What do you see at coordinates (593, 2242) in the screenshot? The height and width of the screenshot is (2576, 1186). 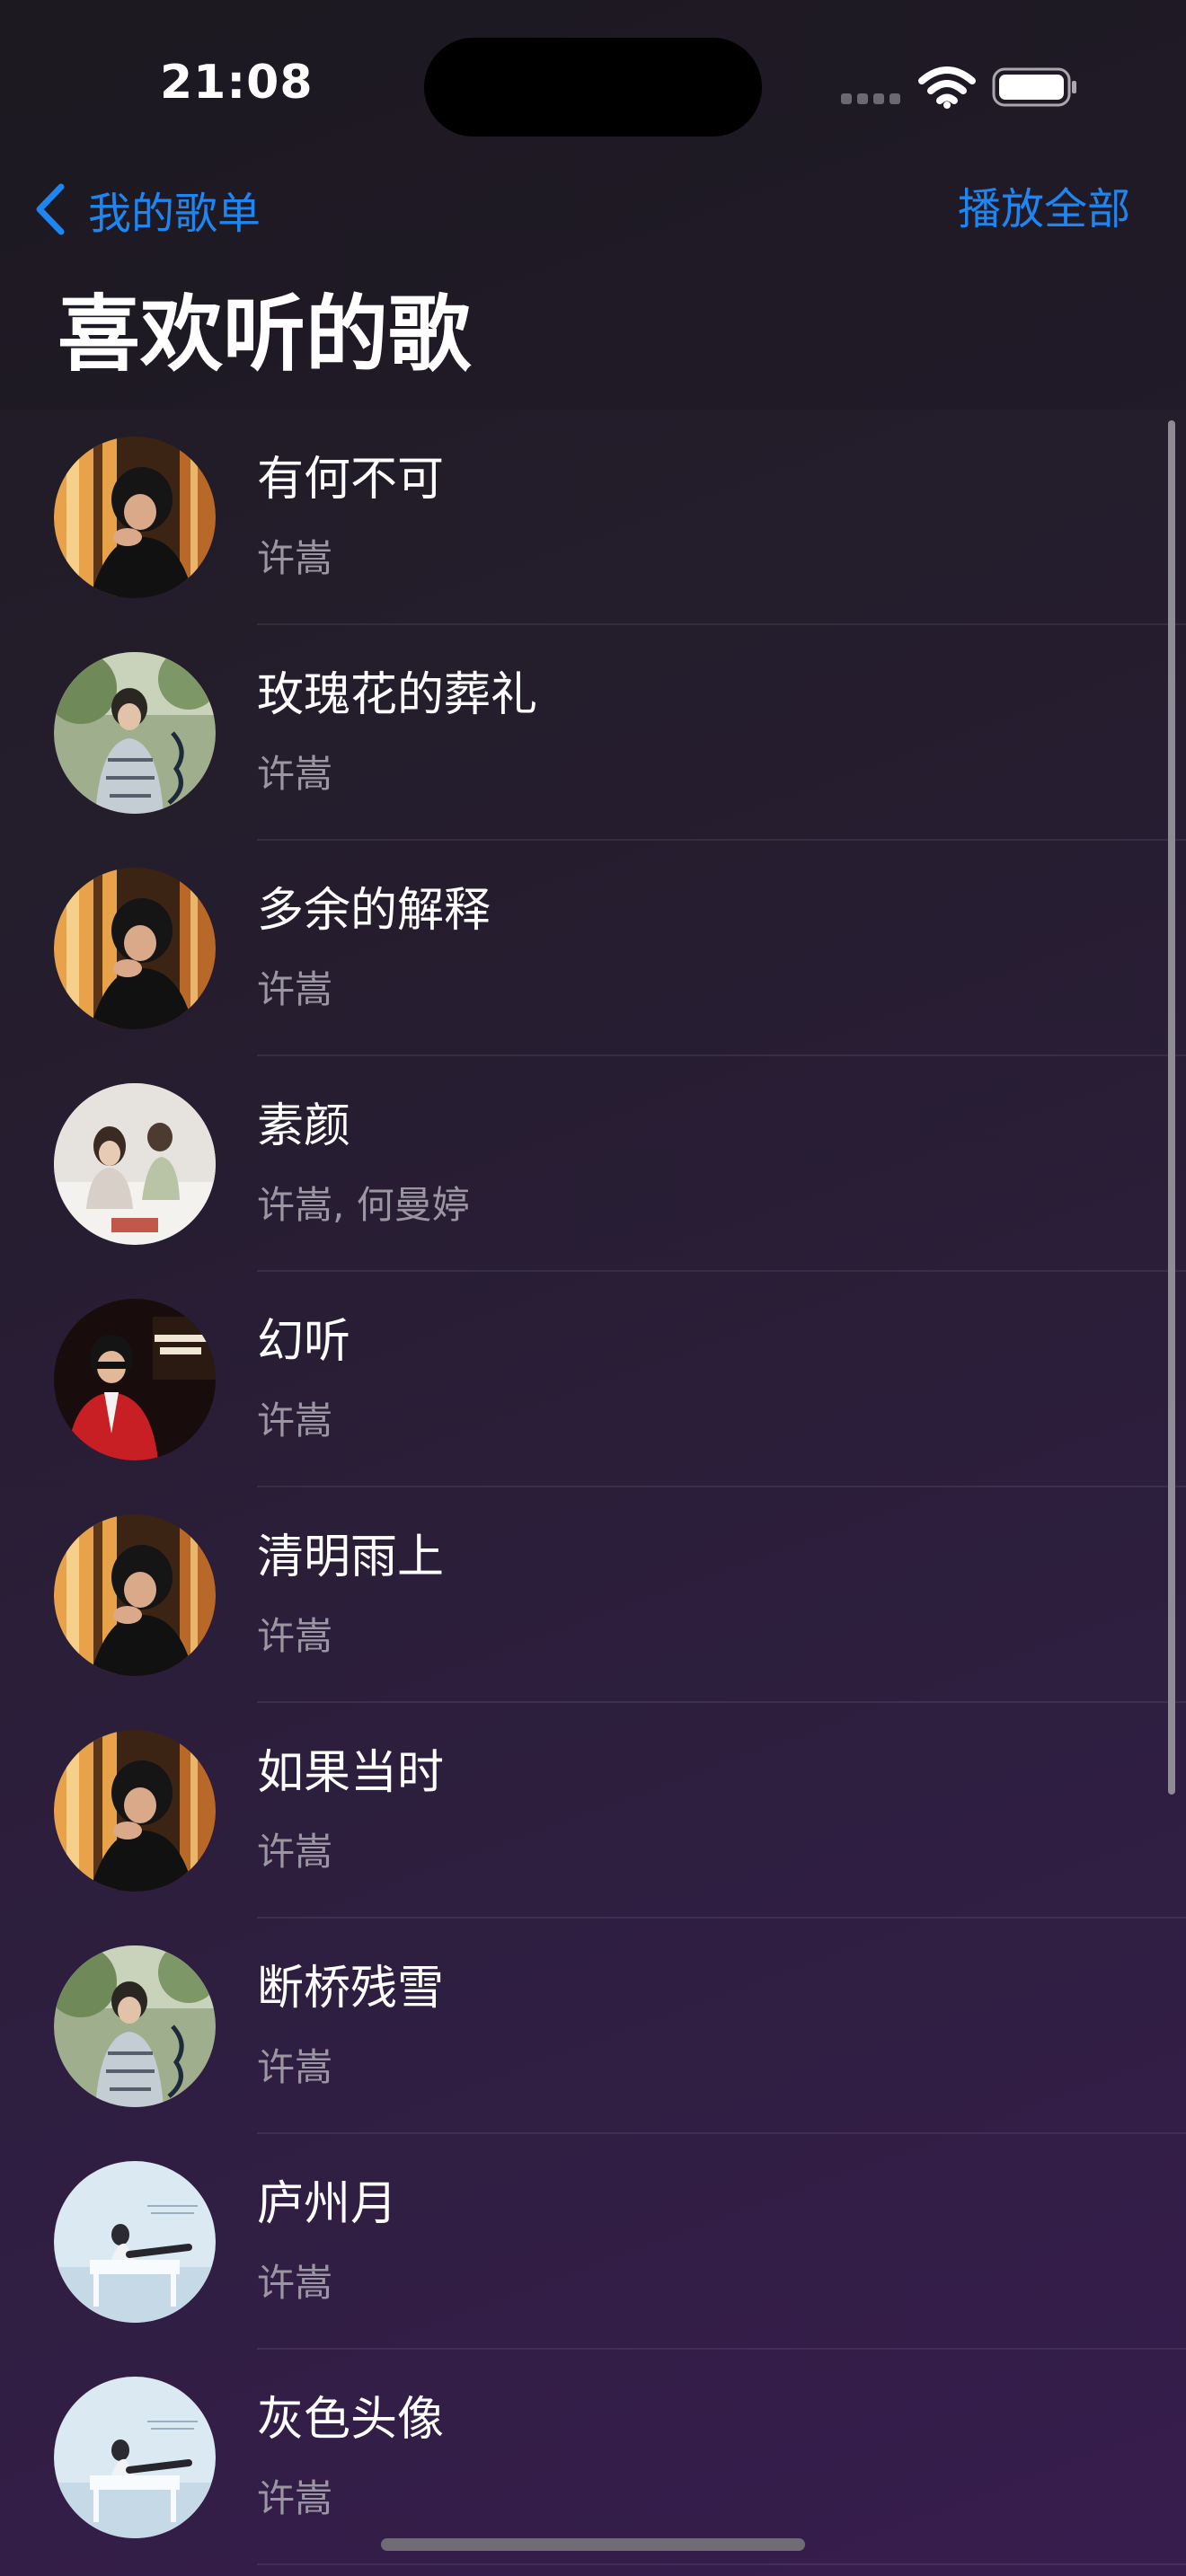 I see `song-row: 庐州月 许嵩` at bounding box center [593, 2242].